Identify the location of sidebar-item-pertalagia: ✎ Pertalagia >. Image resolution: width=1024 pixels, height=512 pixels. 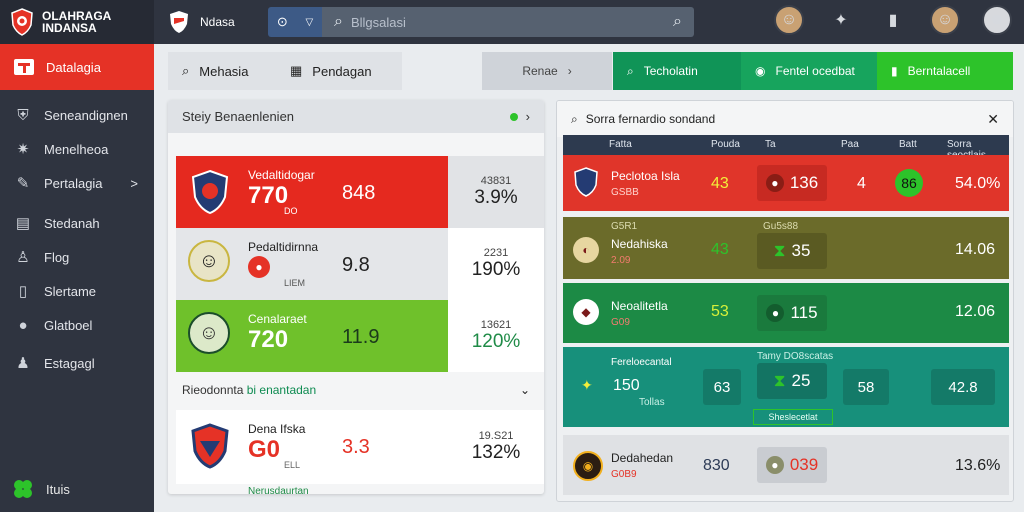
(77, 183).